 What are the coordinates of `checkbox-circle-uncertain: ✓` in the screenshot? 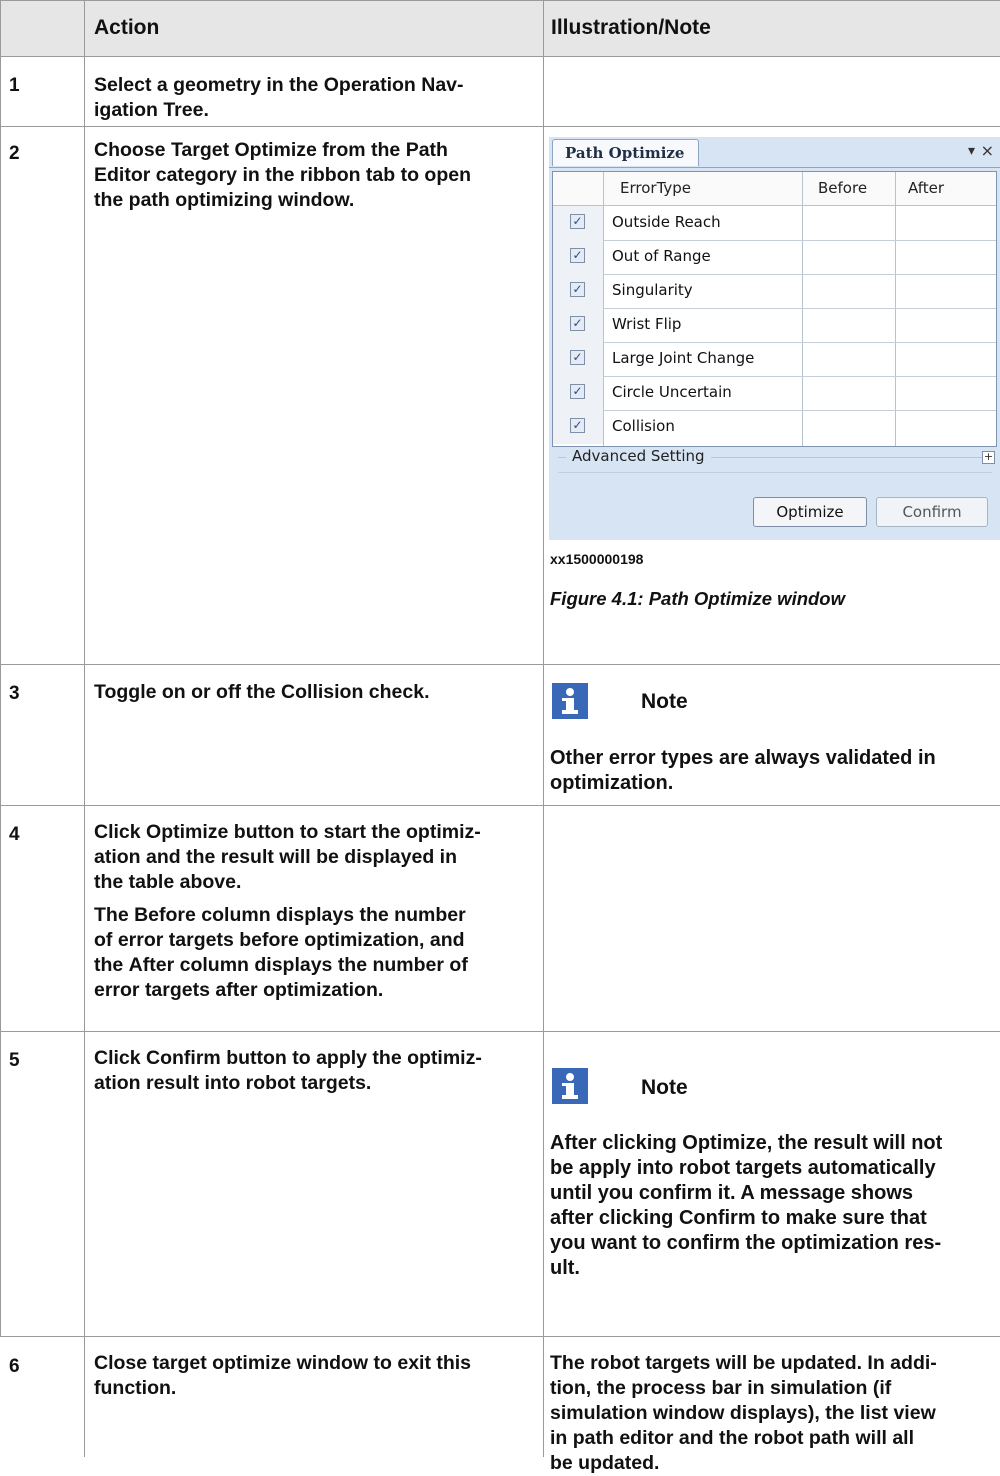 It's located at (577, 391).